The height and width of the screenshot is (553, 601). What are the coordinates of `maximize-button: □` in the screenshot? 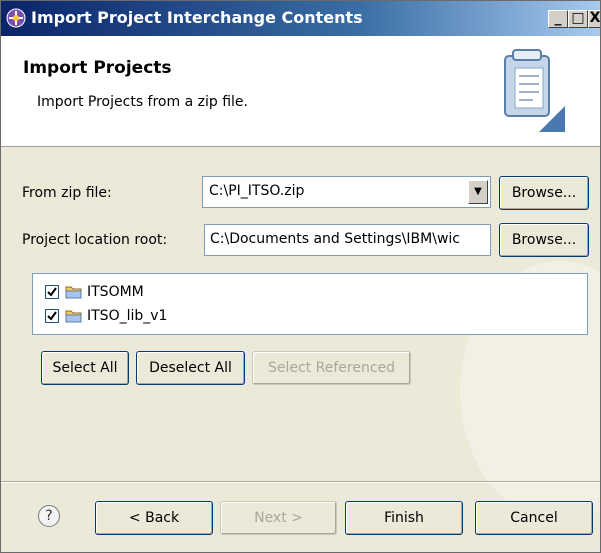 It's located at (578, 19).